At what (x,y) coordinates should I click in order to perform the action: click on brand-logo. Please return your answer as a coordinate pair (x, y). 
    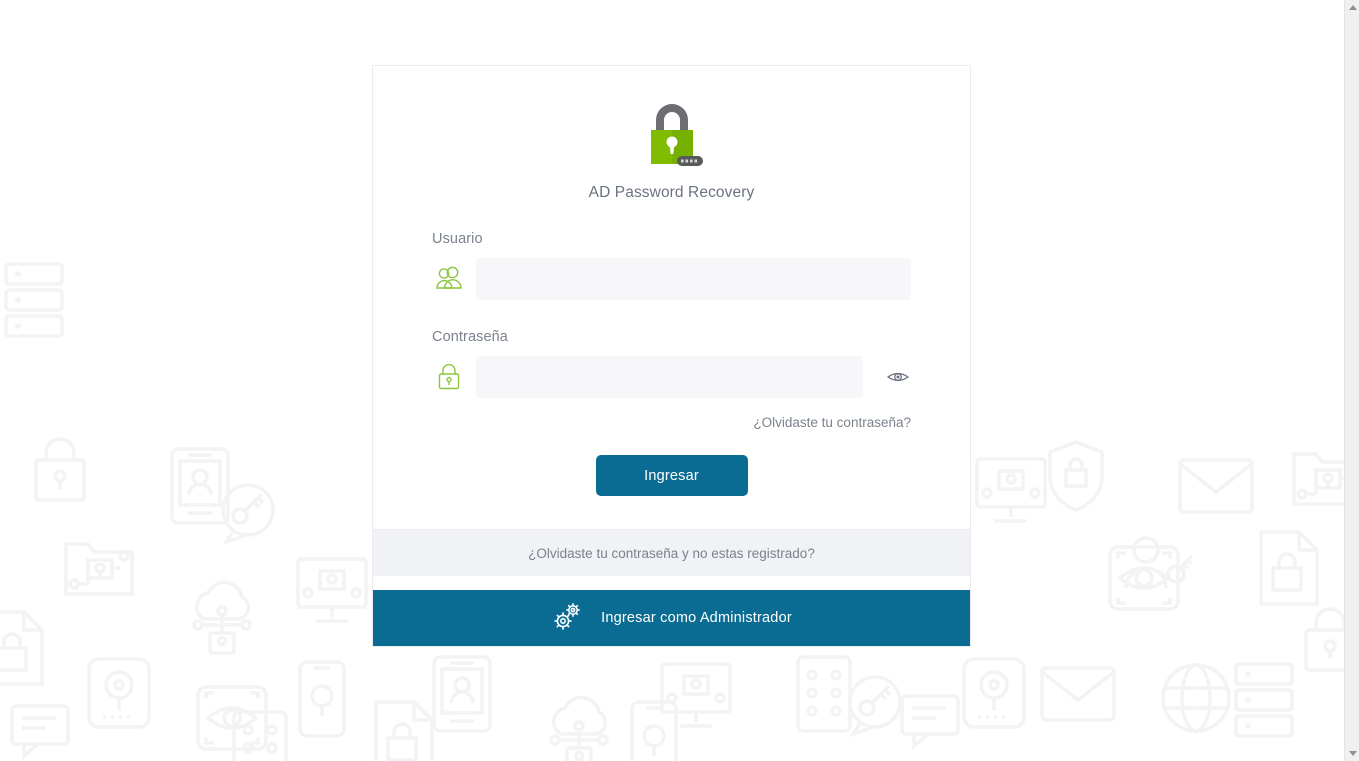
    Looking at the image, I should click on (671, 137).